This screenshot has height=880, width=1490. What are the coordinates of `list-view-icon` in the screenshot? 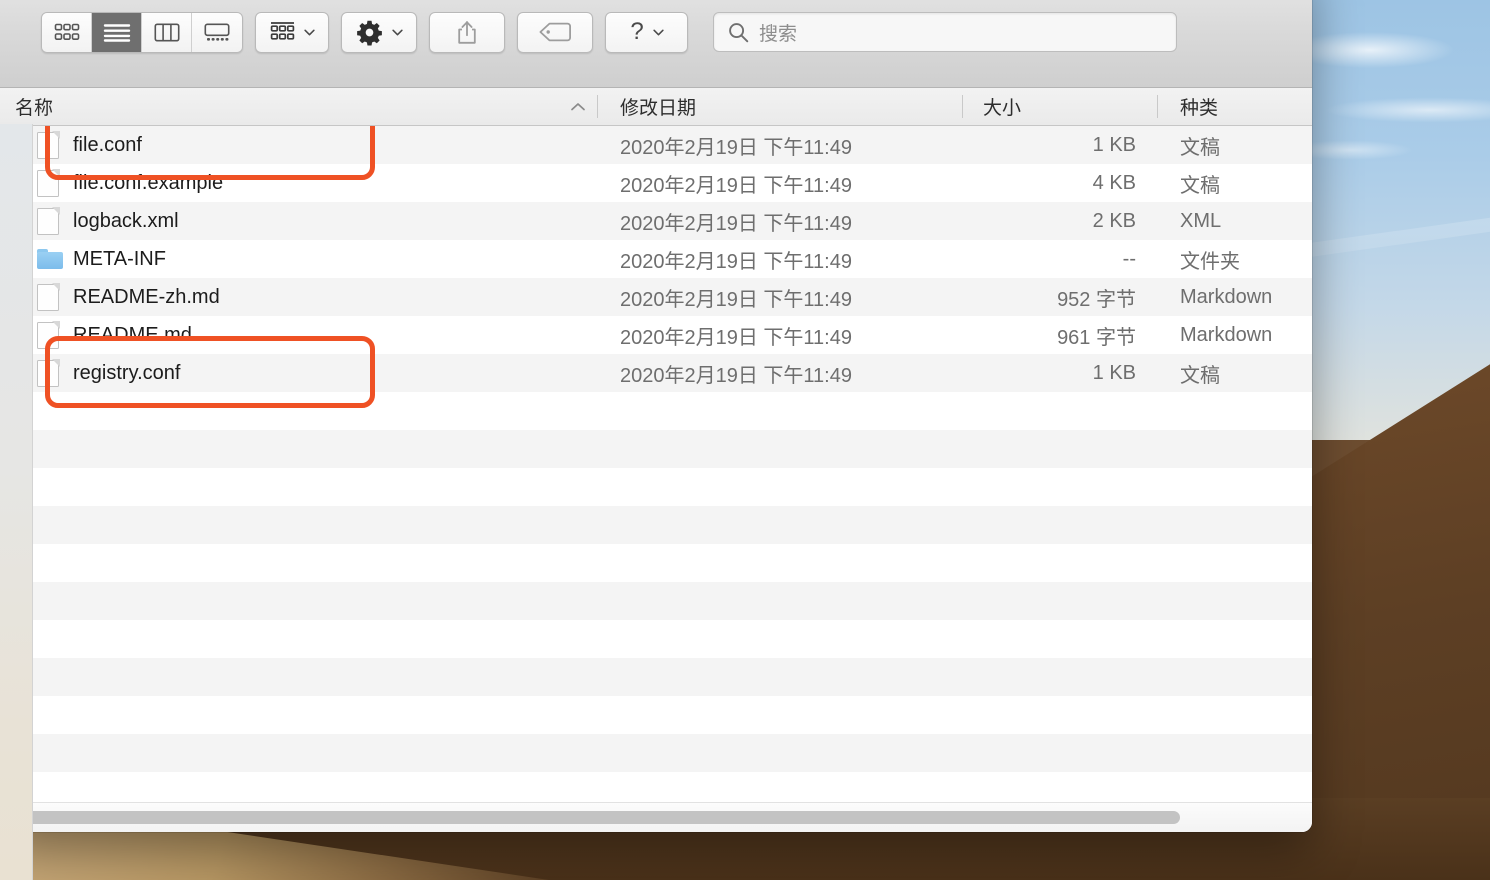 It's located at (116, 32).